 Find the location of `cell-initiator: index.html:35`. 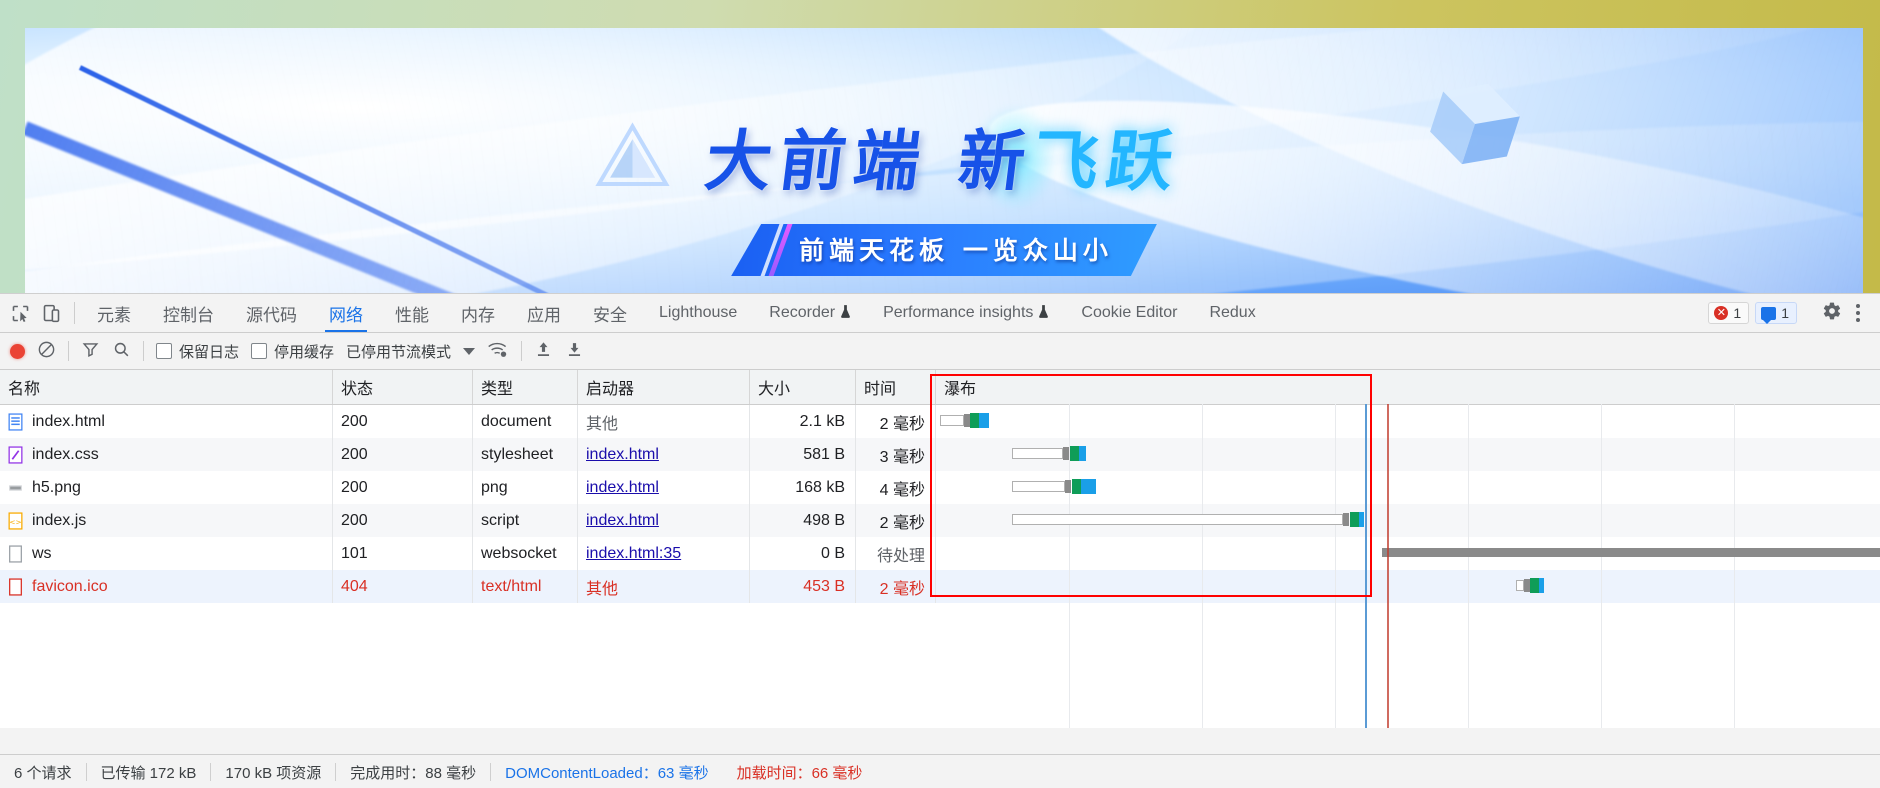

cell-initiator: index.html:35 is located at coordinates (664, 553).